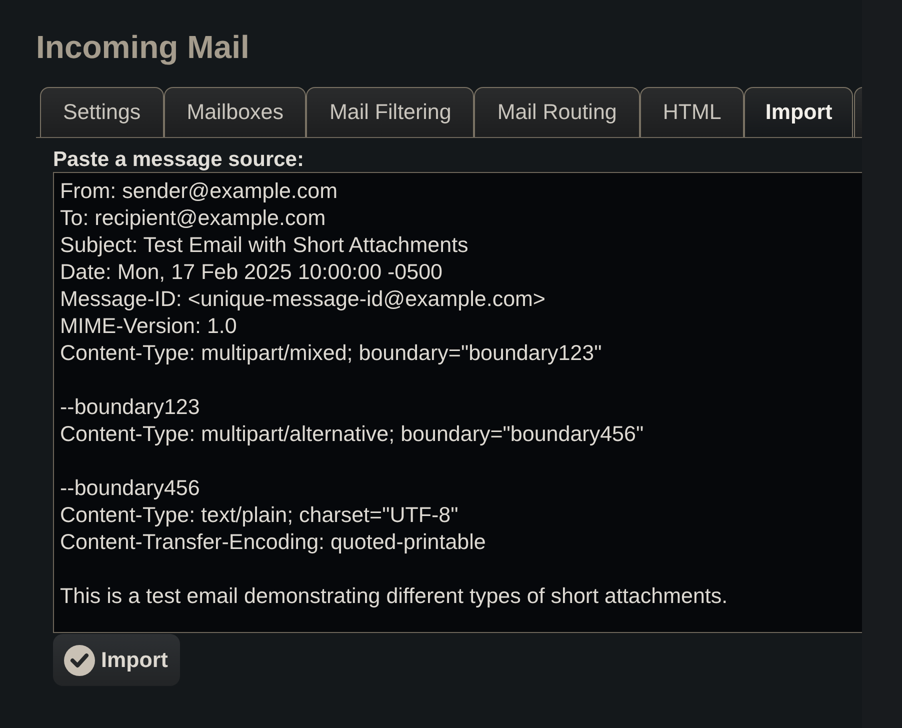 This screenshot has width=902, height=728. Describe the element at coordinates (557, 112) in the screenshot. I see `tab: Mail Routing` at that location.